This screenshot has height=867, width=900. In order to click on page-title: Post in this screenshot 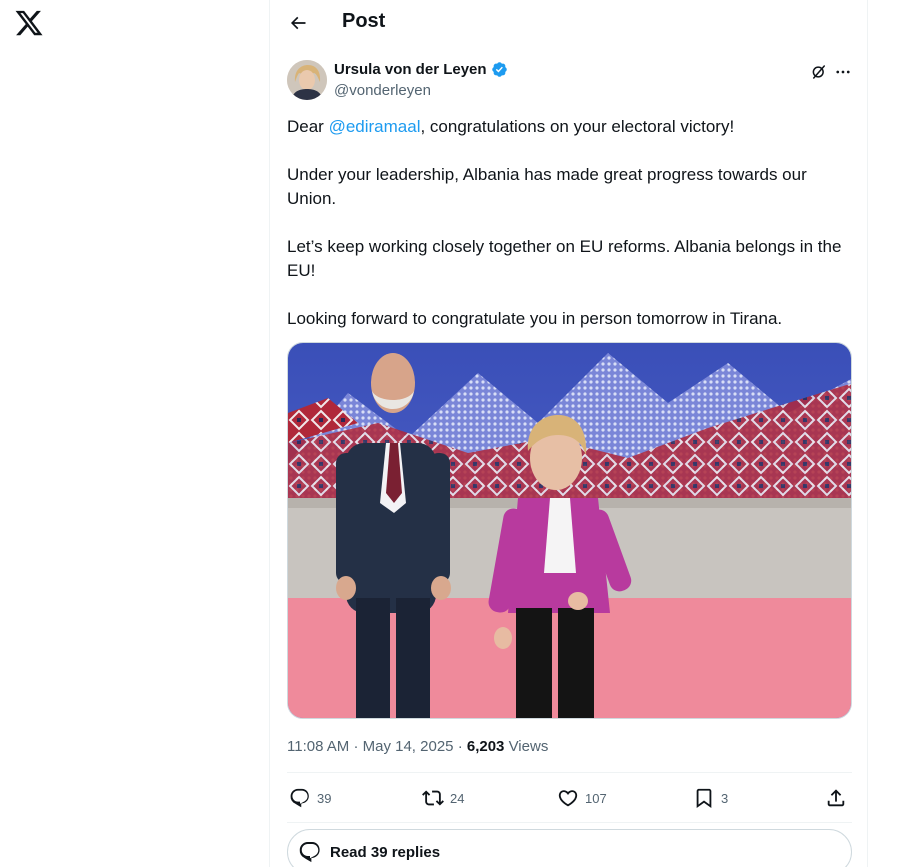, I will do `click(364, 21)`.